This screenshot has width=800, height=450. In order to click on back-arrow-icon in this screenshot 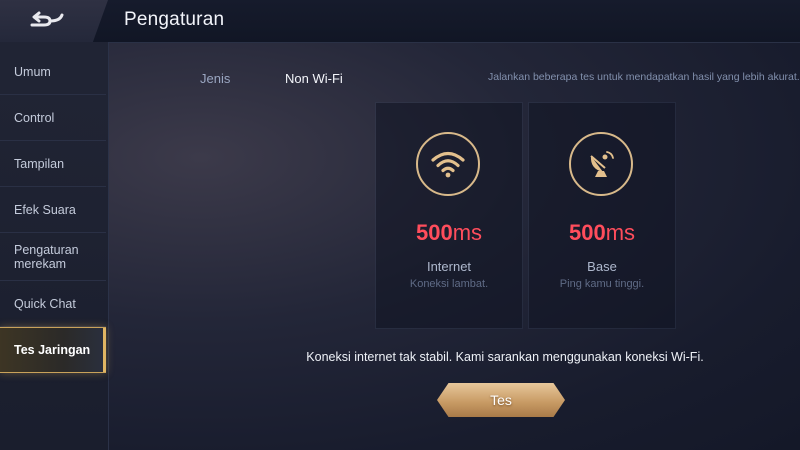, I will do `click(47, 19)`.